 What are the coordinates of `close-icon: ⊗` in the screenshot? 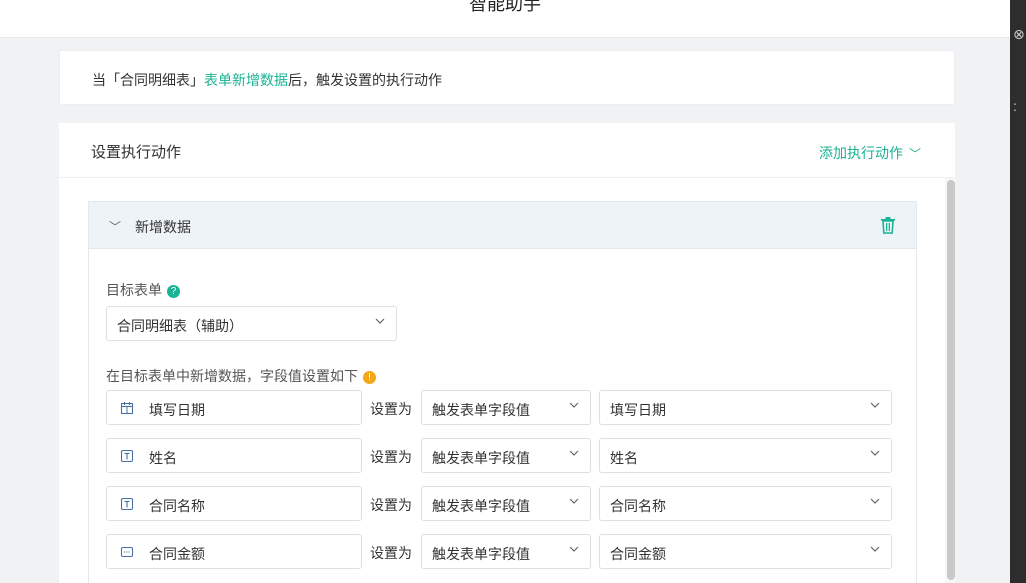 It's located at (1019, 34).